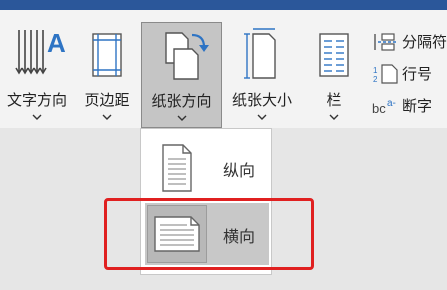 Image resolution: width=447 pixels, height=290 pixels. What do you see at coordinates (37, 55) in the screenshot?
I see `text-direction-icon: A` at bounding box center [37, 55].